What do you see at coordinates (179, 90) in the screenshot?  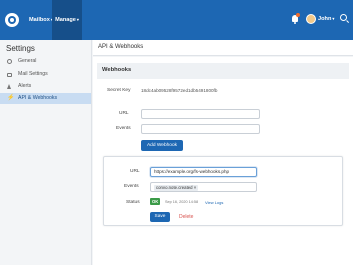 I see `secret-key-value: 18dc4ab09528f9572ed1db5491800fb` at bounding box center [179, 90].